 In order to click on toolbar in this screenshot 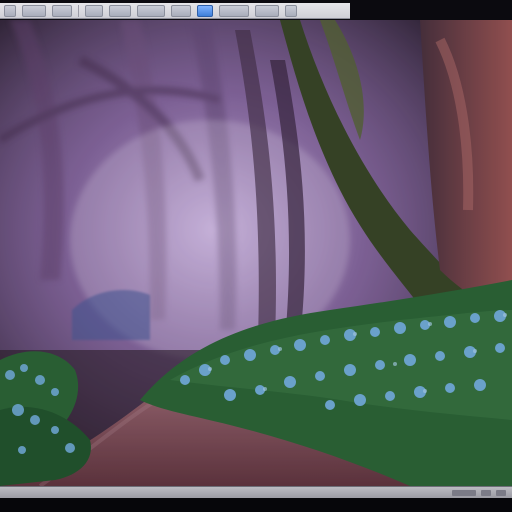, I will do `click(175, 11)`.